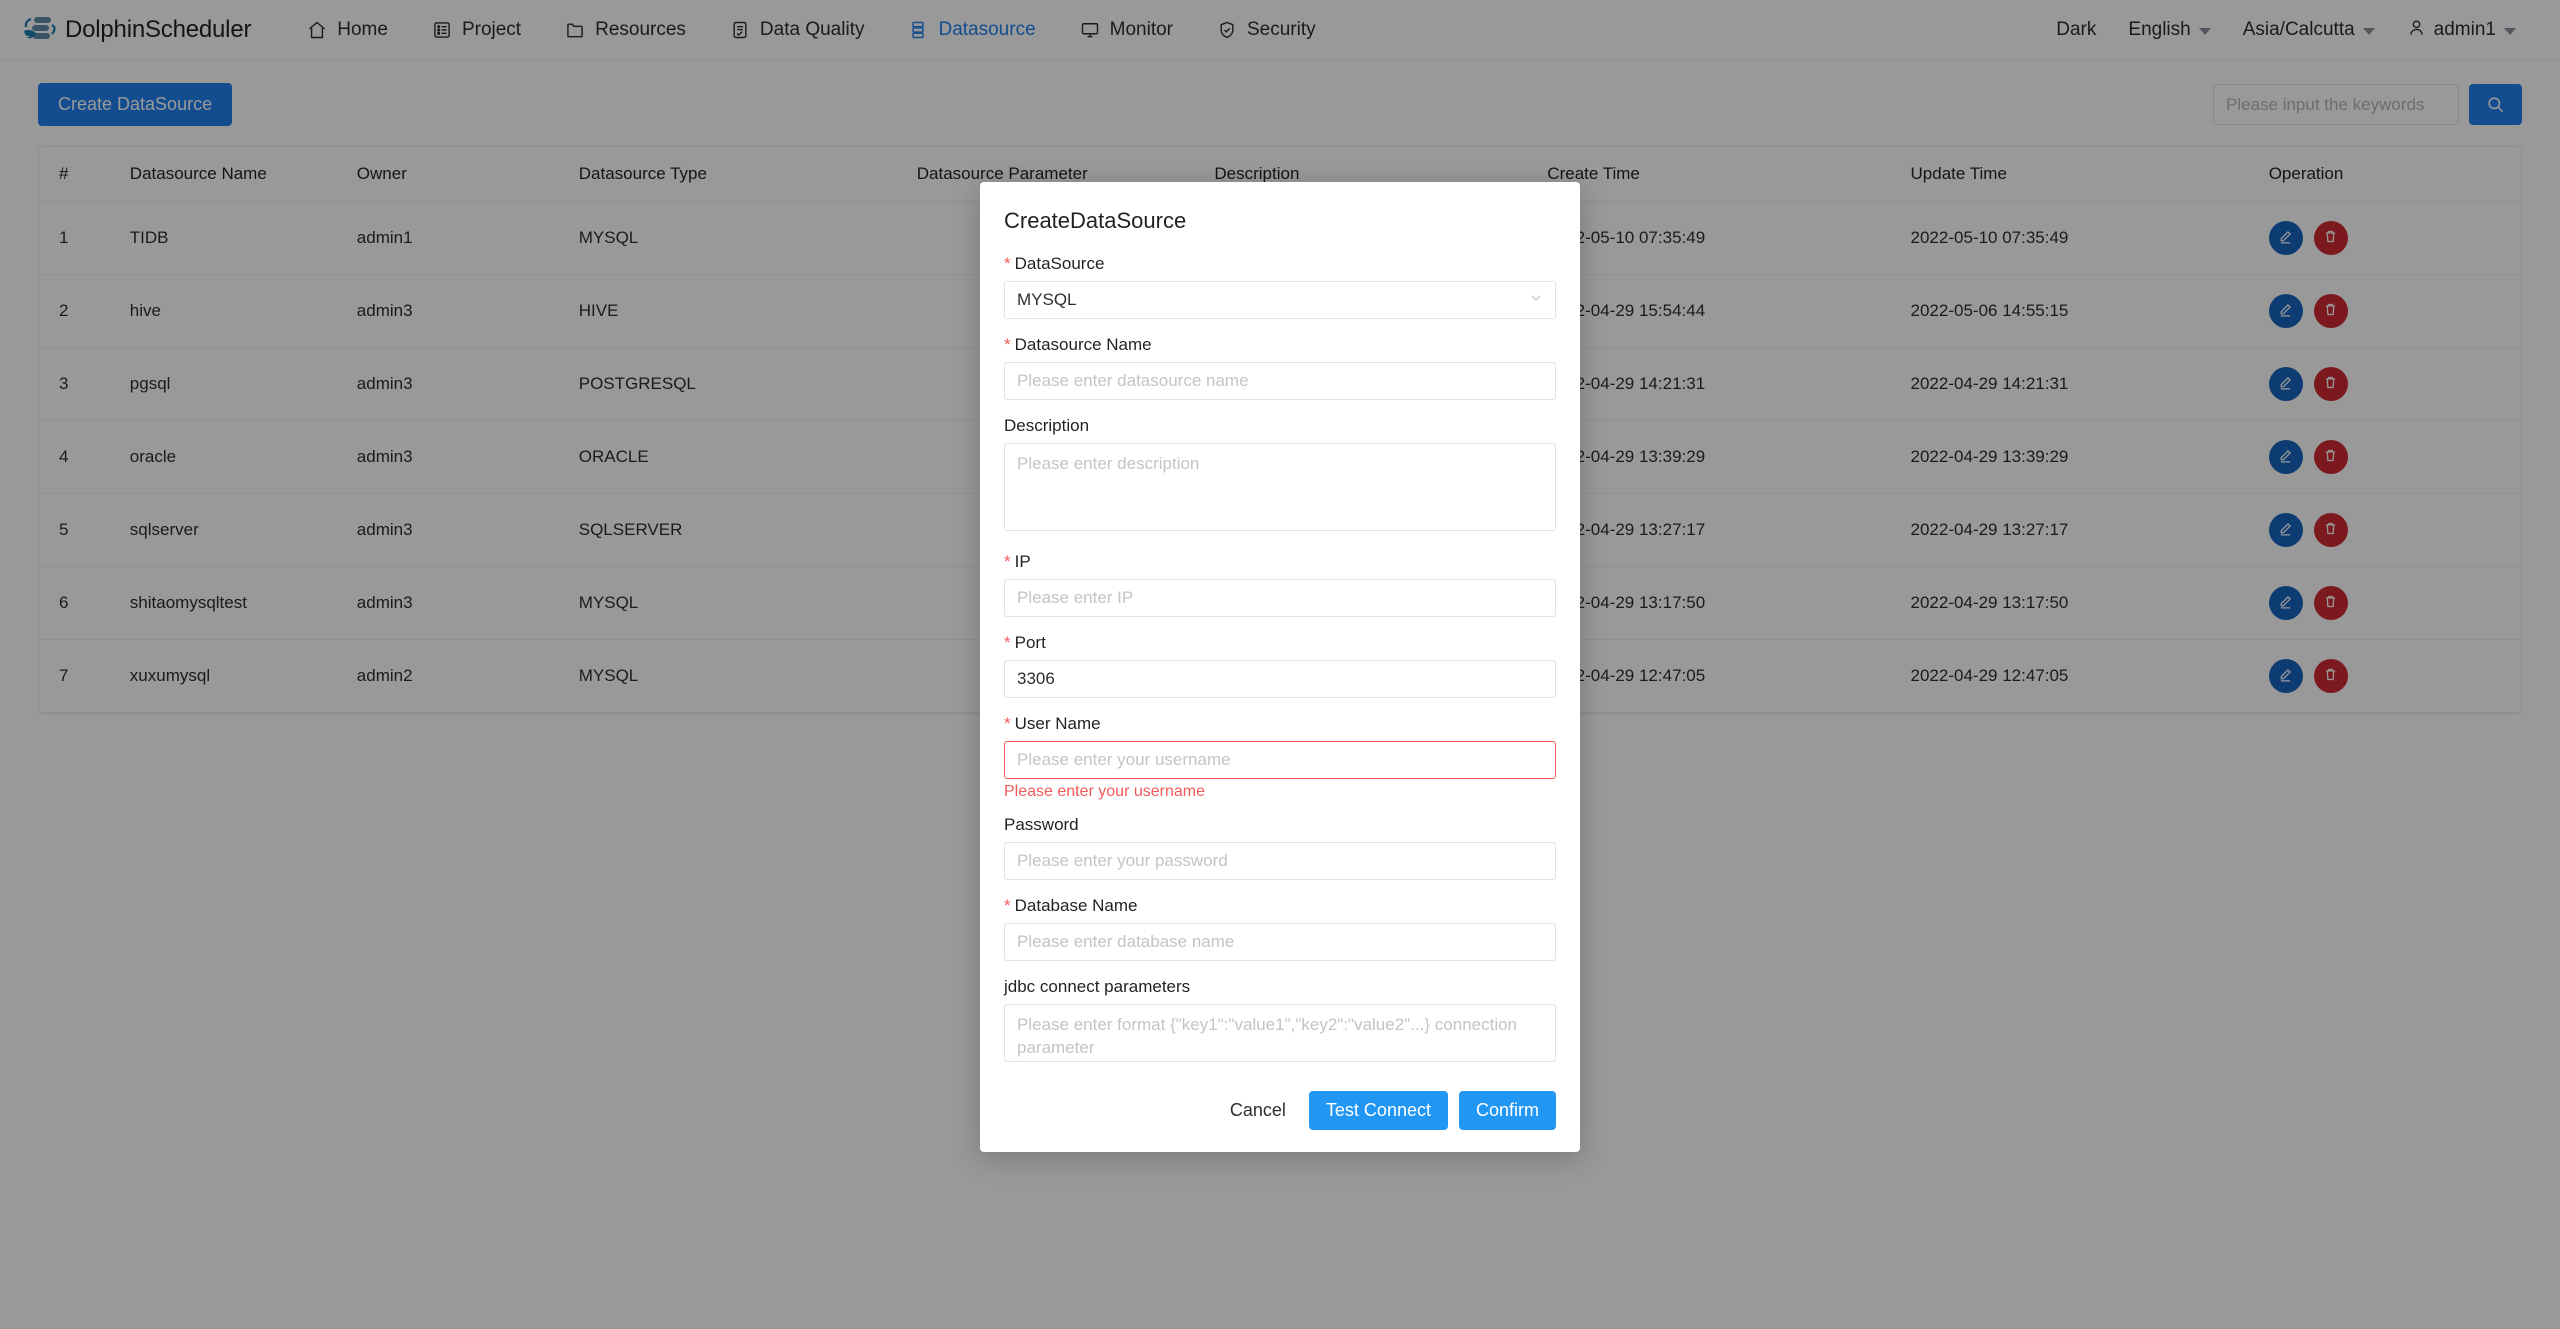  Describe the element at coordinates (1280, 345) in the screenshot. I see `label-datasource-name: * Datasource Name` at that location.